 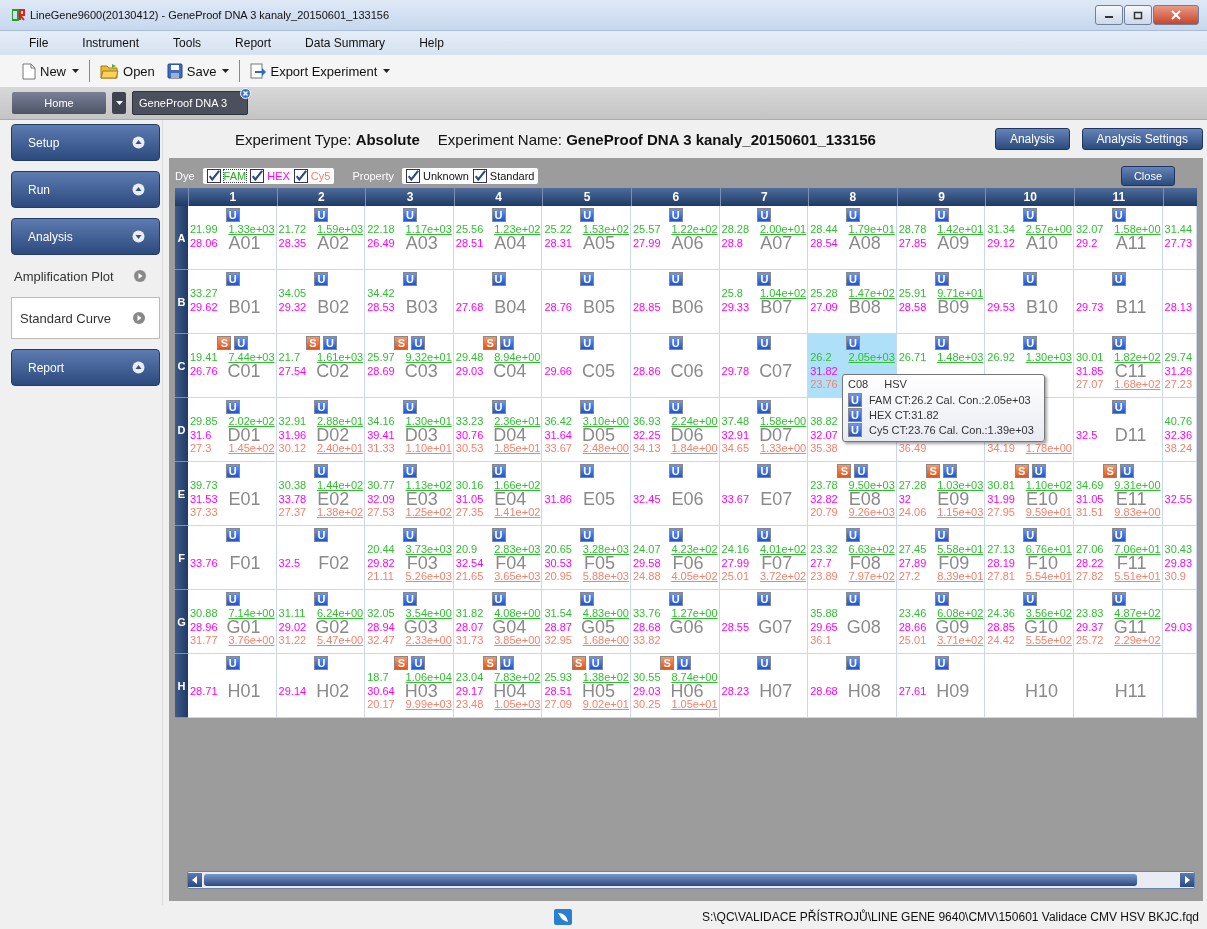 What do you see at coordinates (1131, 563) in the screenshot?
I see `well-label: F11` at bounding box center [1131, 563].